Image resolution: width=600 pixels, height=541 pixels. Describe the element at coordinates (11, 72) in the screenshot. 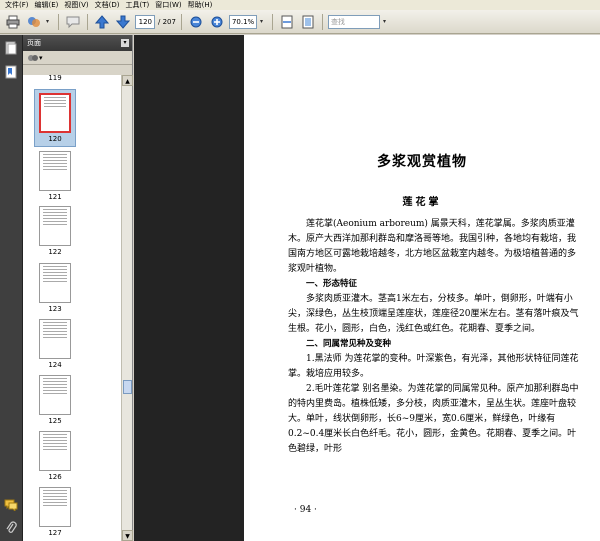

I see `bookmarks-icon` at that location.